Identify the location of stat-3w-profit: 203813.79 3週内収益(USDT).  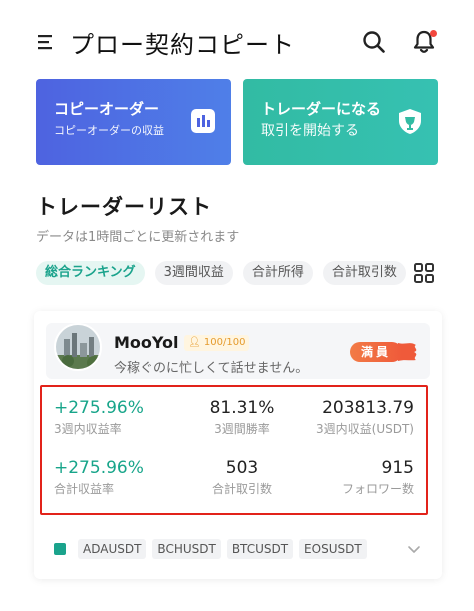
(365, 417).